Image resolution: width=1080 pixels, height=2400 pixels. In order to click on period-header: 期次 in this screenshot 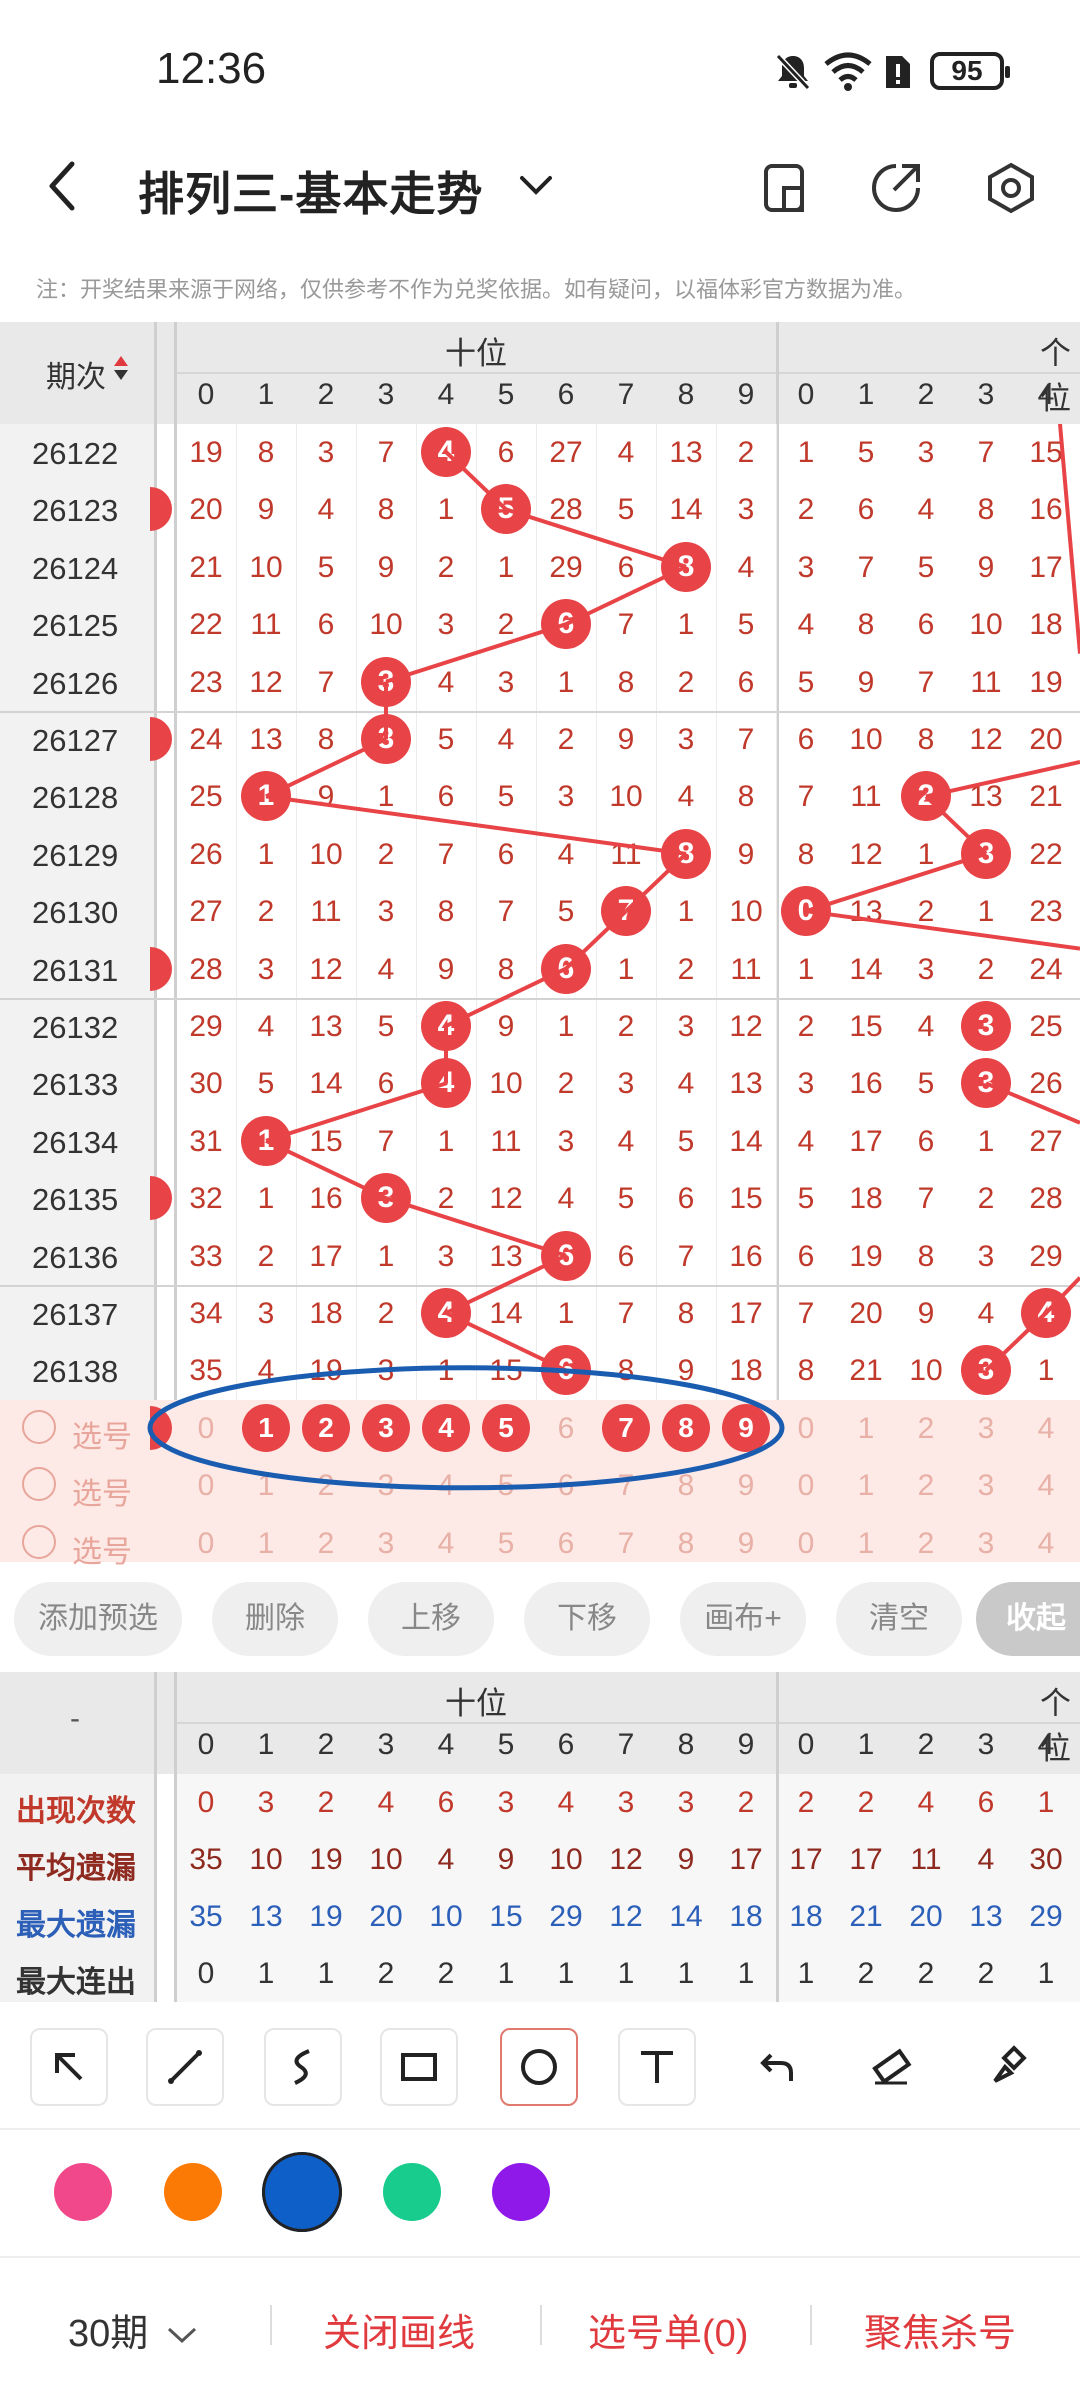, I will do `click(76, 374)`.